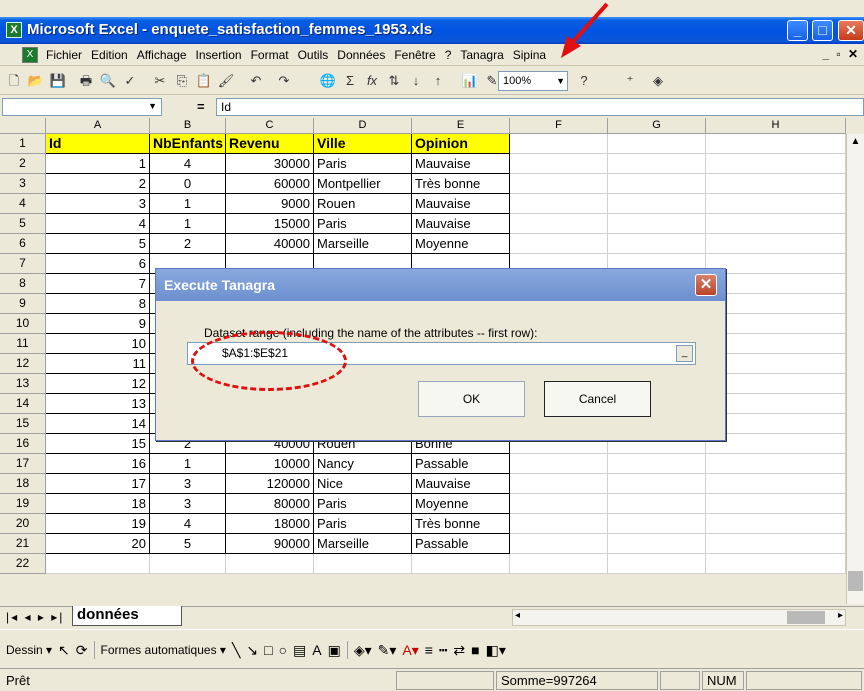  I want to click on grid-cell: 7, so click(98, 284).